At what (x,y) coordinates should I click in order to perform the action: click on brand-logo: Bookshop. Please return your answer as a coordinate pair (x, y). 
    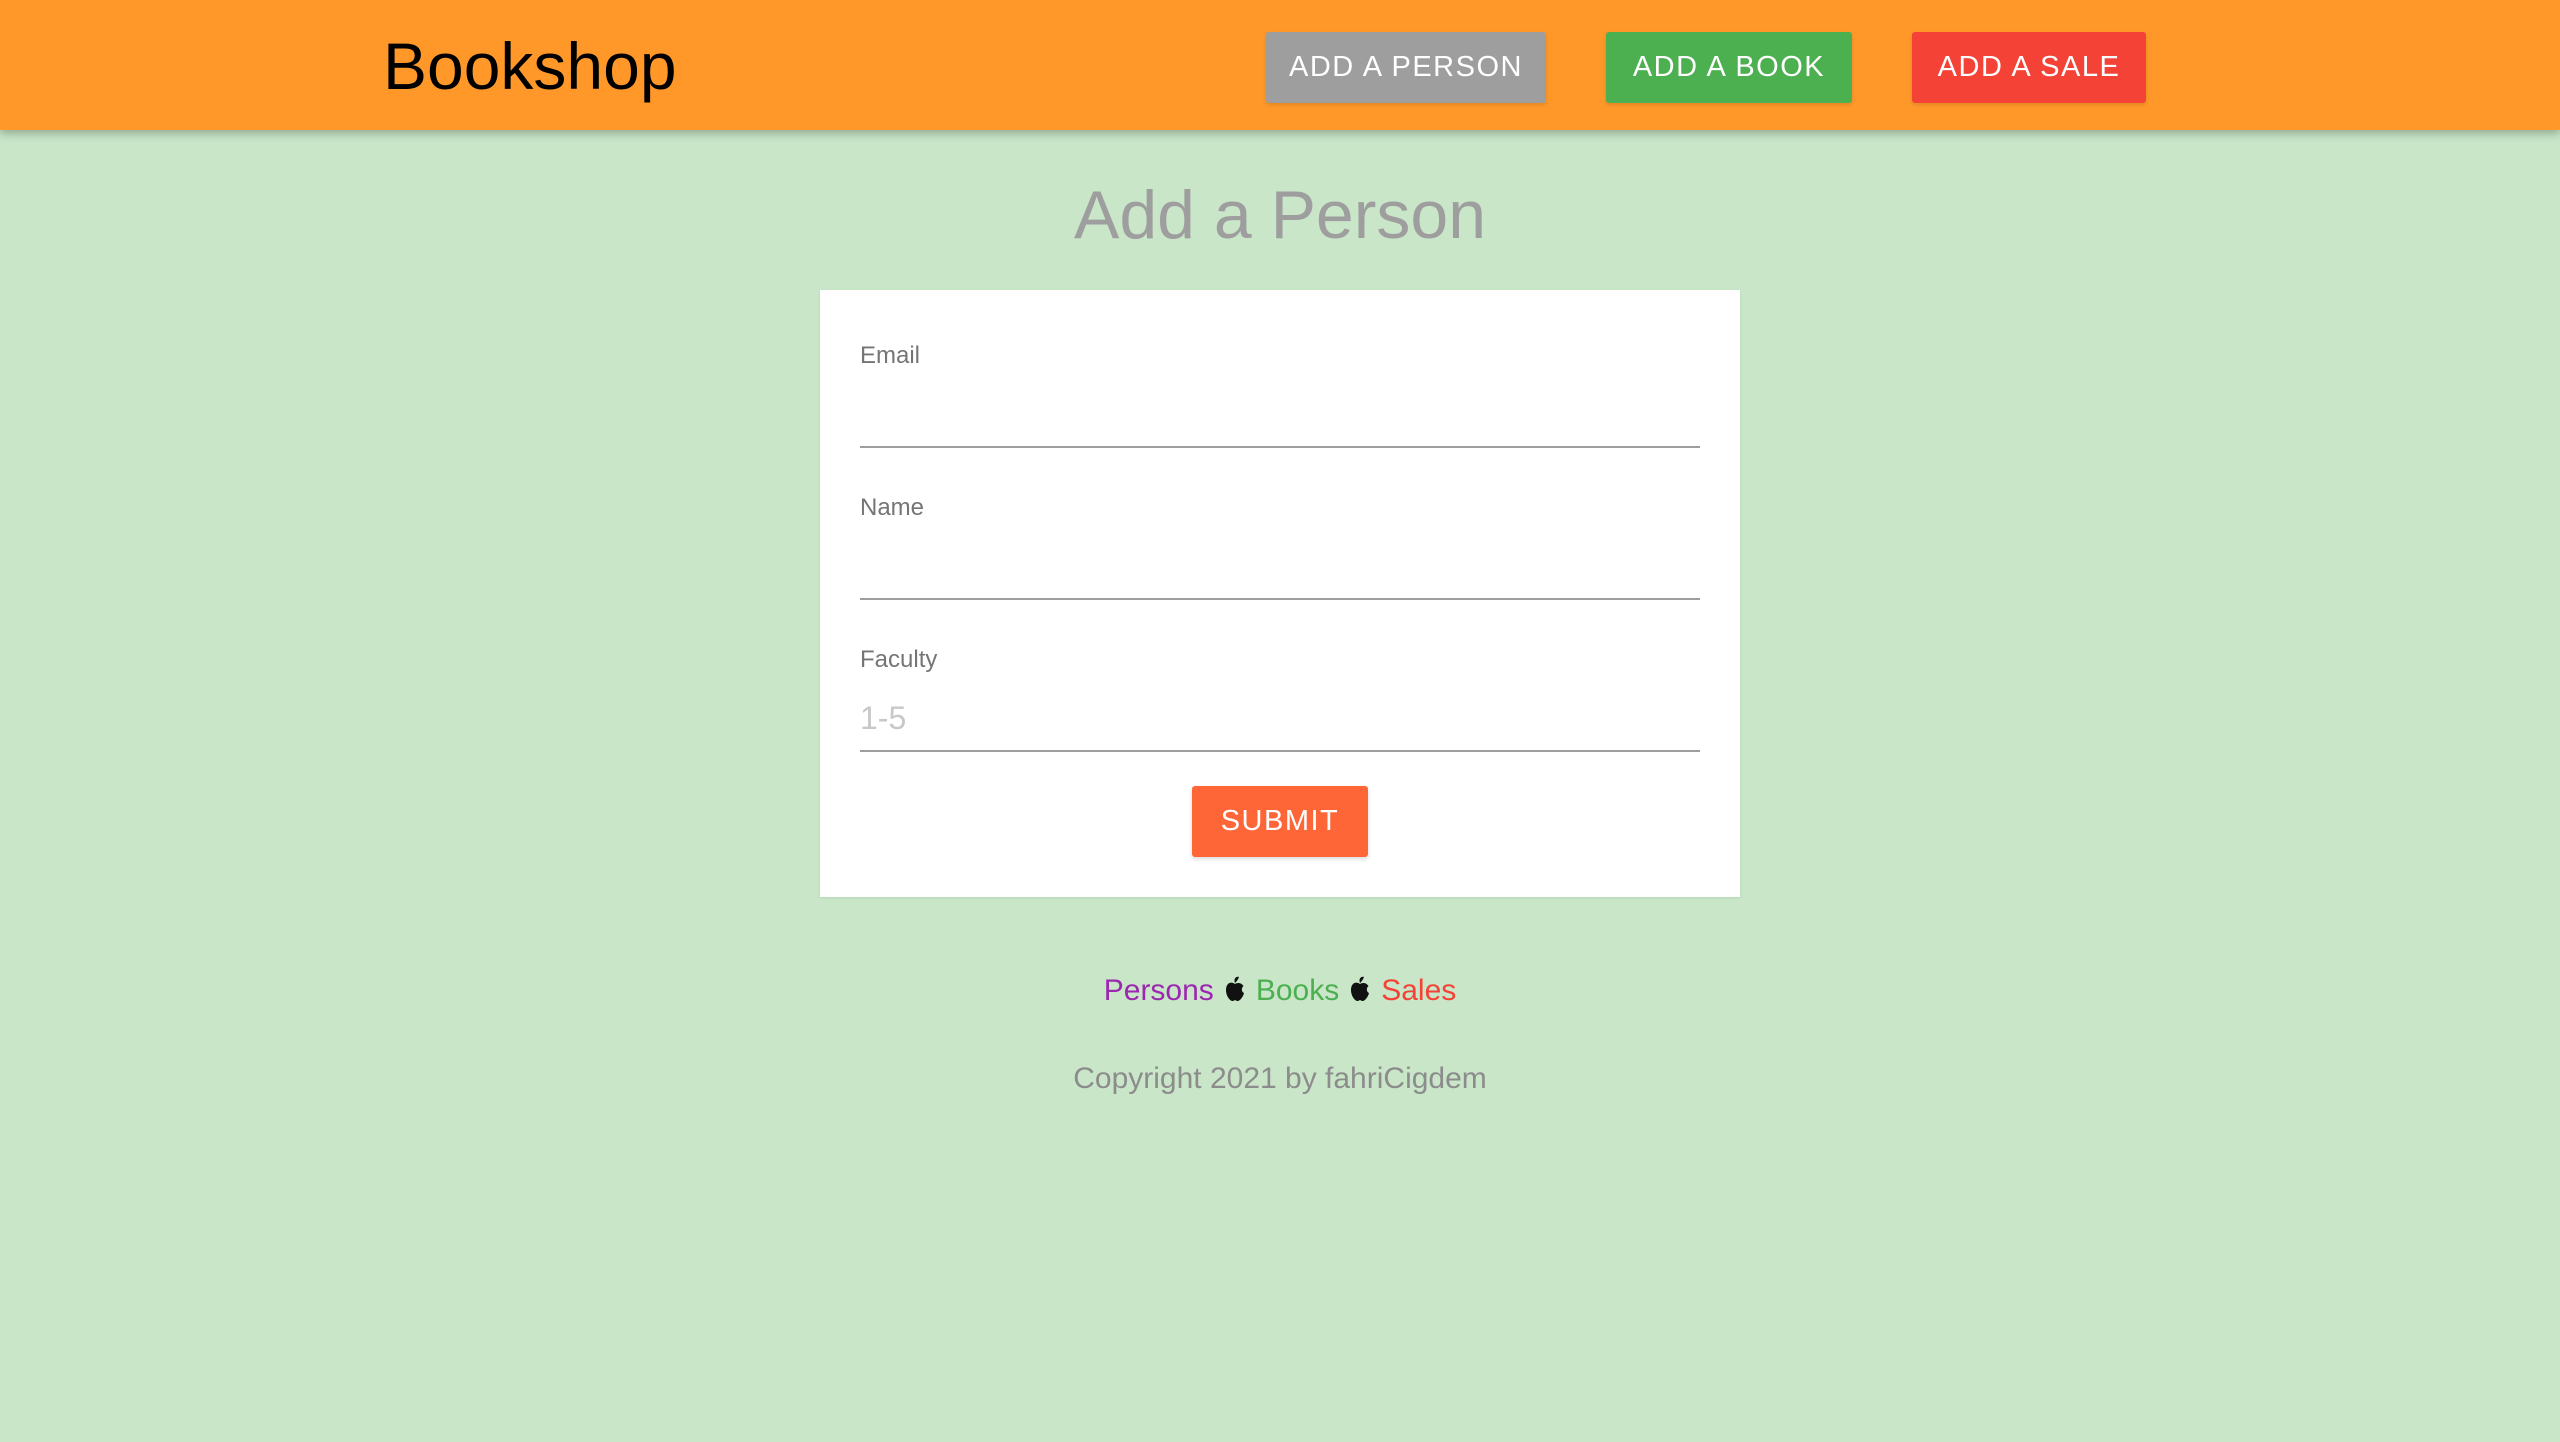
    Looking at the image, I should click on (530, 66).